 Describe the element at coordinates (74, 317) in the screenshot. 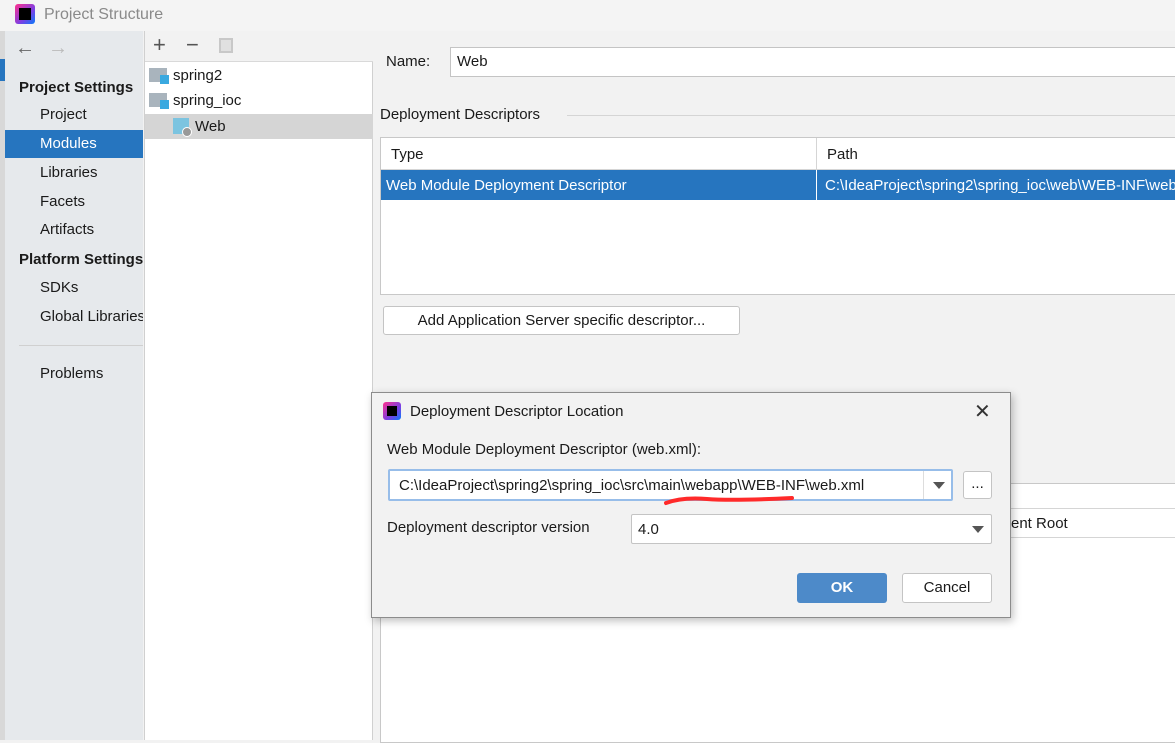

I see `sidebar-item-global-libraries: Global Libraries` at that location.